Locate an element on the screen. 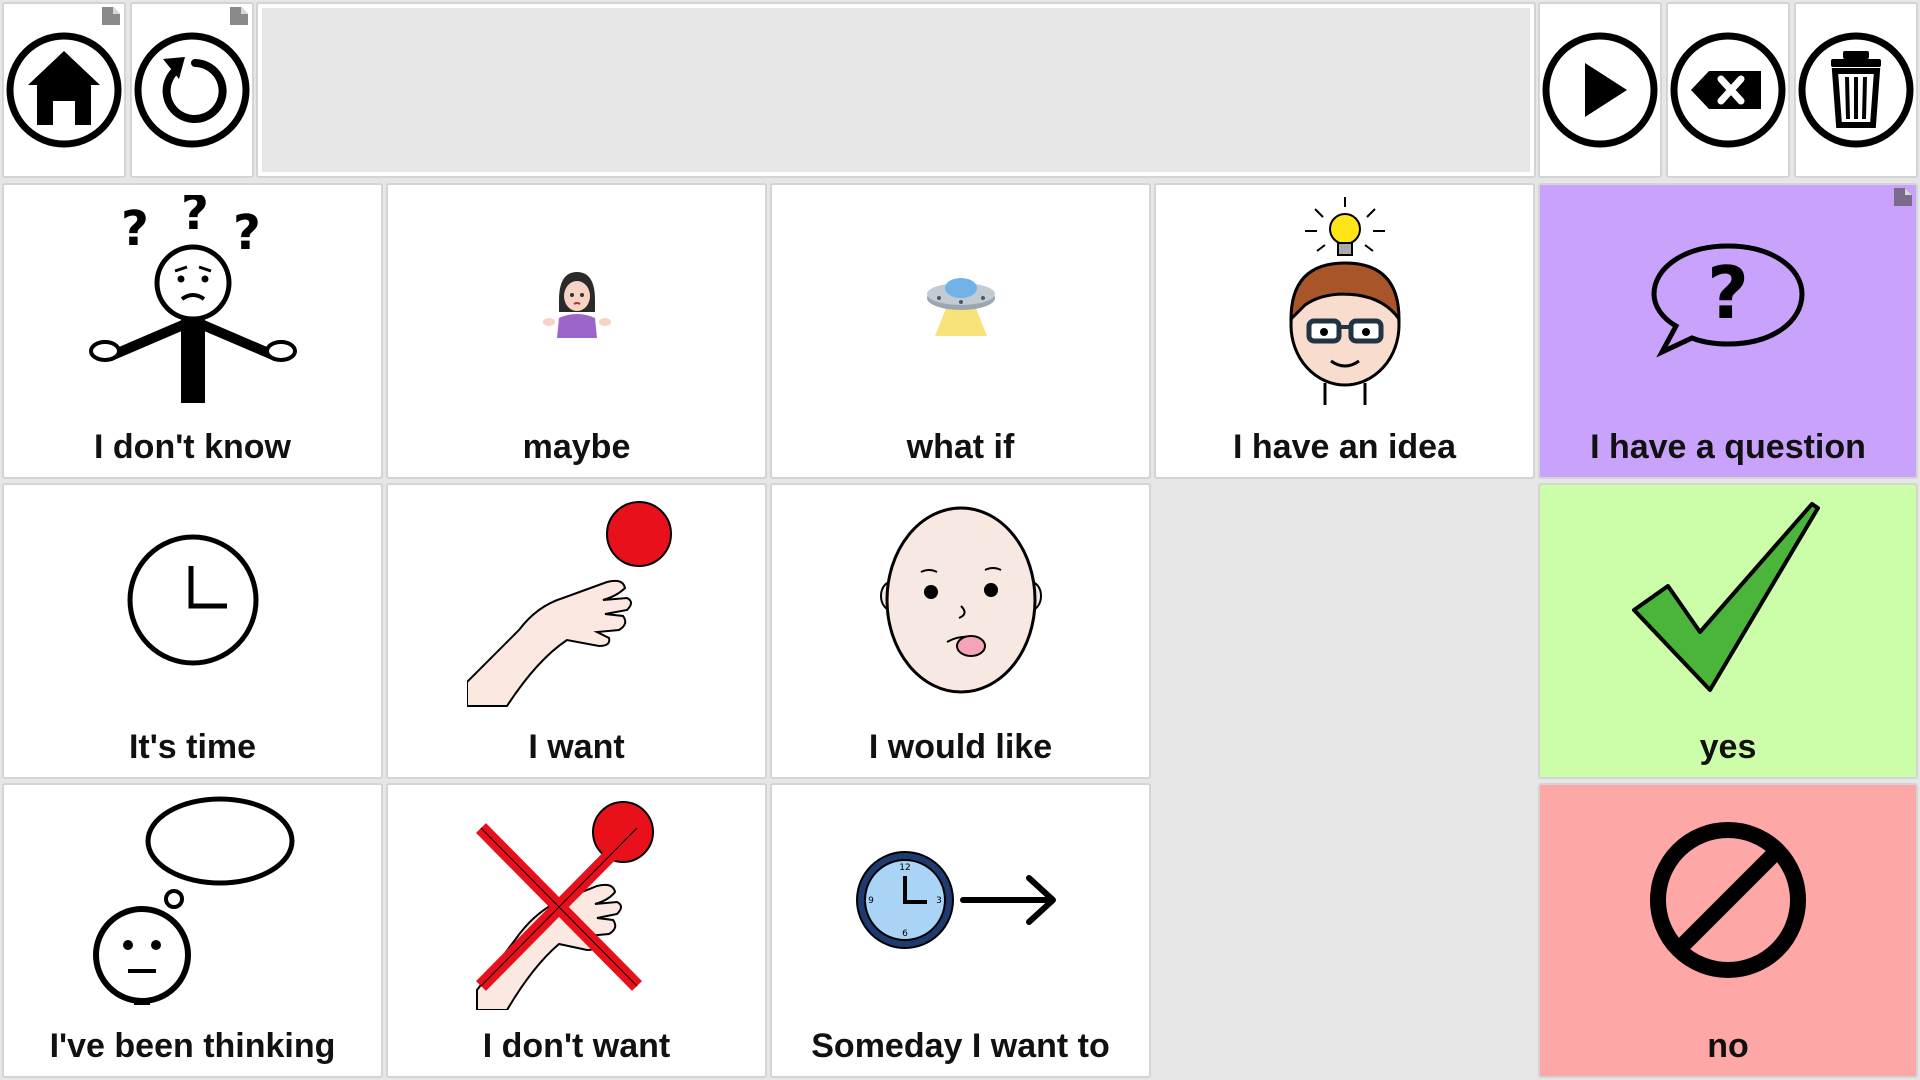 This screenshot has height=1080, width=1920. thinking-person-icon is located at coordinates (193, 900).